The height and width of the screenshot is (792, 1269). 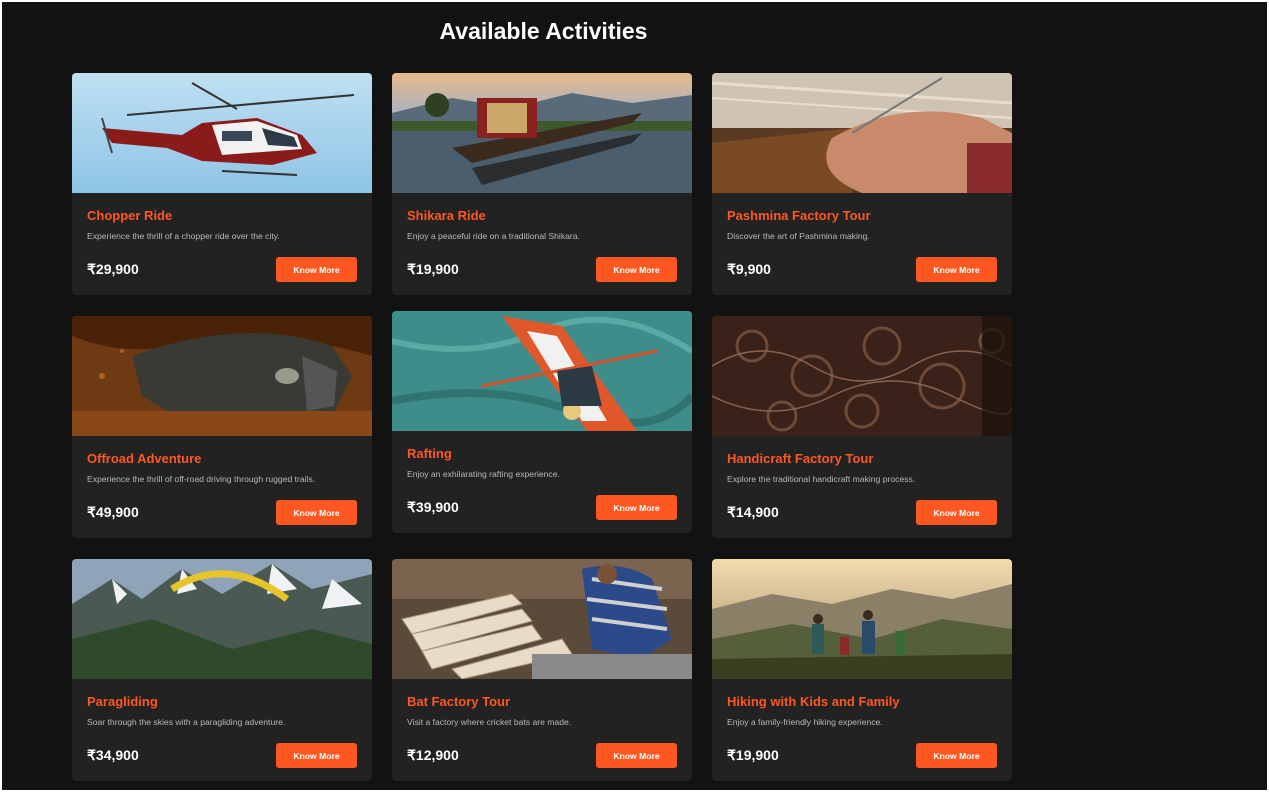 What do you see at coordinates (862, 133) in the screenshot?
I see `pashmina-weaving-image` at bounding box center [862, 133].